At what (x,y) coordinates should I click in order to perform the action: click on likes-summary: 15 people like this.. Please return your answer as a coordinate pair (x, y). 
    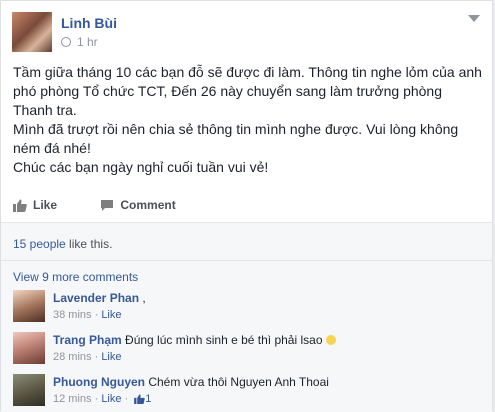
    Looking at the image, I should click on (246, 241).